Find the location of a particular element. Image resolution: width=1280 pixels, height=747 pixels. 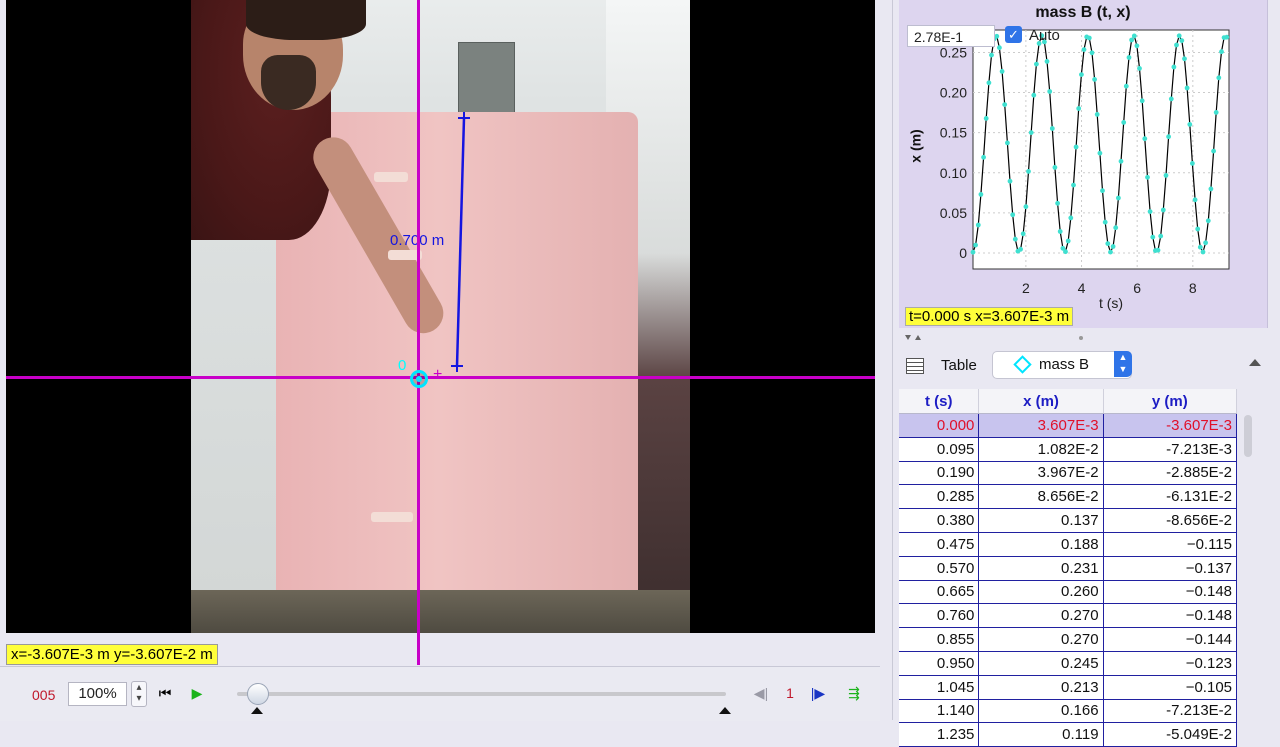

step-size: 1 is located at coordinates (790, 693).